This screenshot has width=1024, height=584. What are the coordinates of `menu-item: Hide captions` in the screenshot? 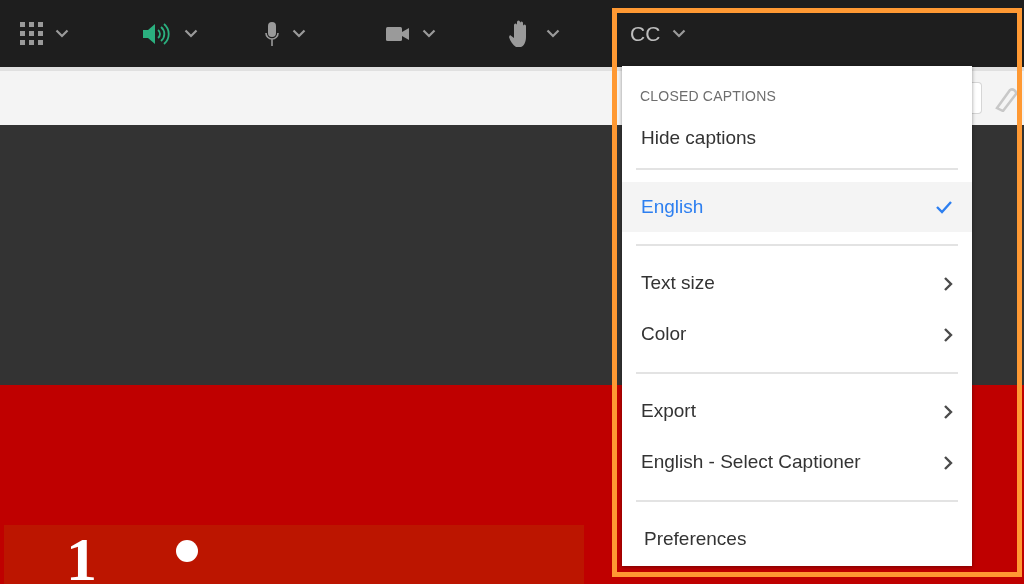 It's located at (797, 138).